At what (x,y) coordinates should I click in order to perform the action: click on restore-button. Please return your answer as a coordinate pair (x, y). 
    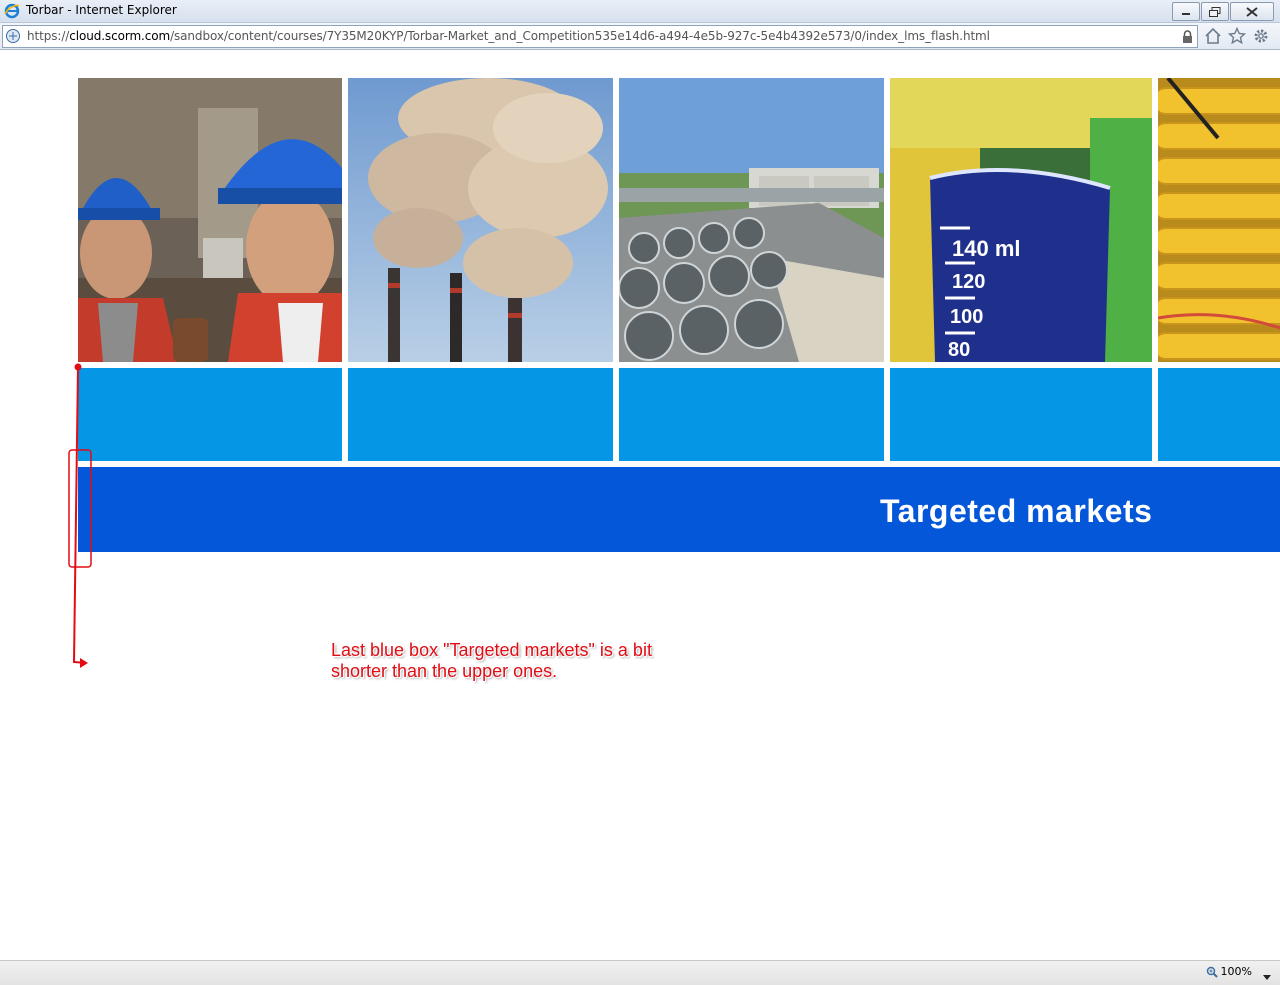
    Looking at the image, I should click on (1215, 11).